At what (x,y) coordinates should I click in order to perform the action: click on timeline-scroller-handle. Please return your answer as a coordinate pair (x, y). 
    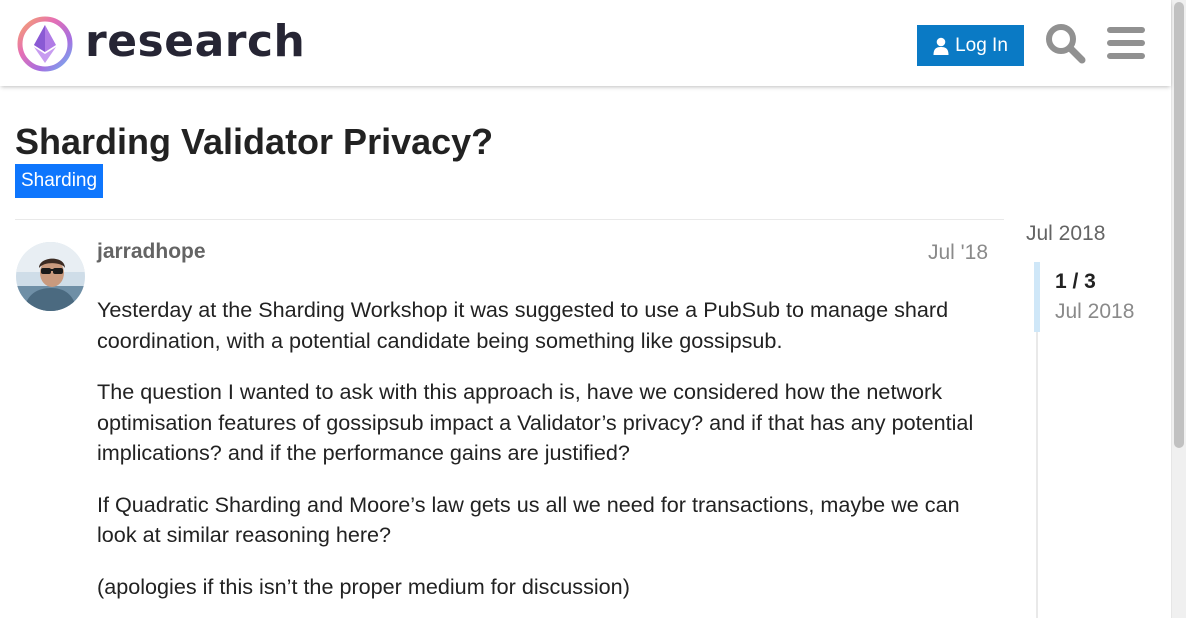
    Looking at the image, I should click on (1037, 297).